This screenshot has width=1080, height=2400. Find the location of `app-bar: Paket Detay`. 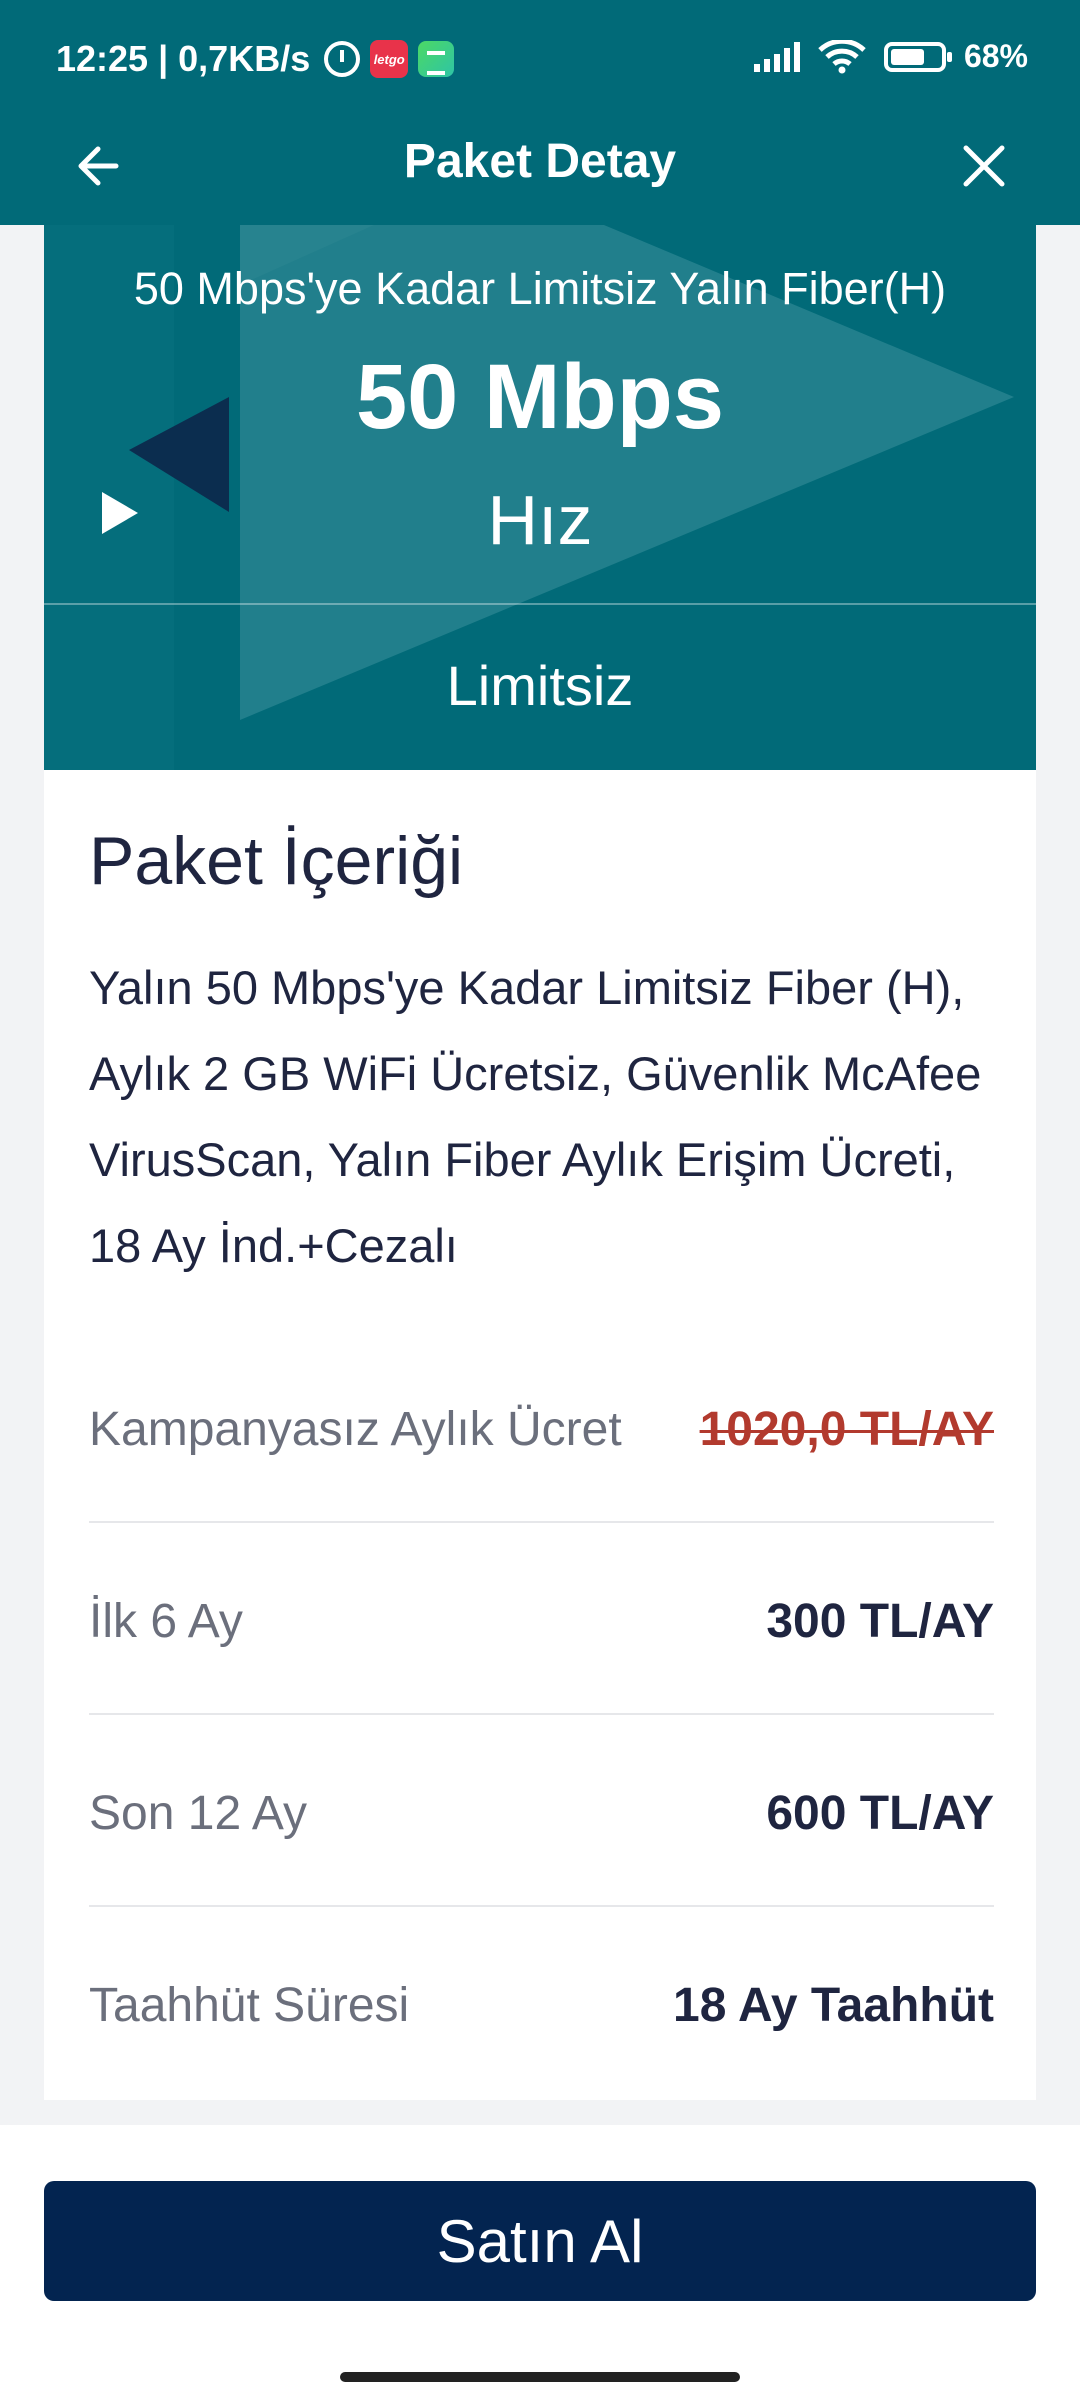

app-bar: Paket Detay is located at coordinates (540, 172).